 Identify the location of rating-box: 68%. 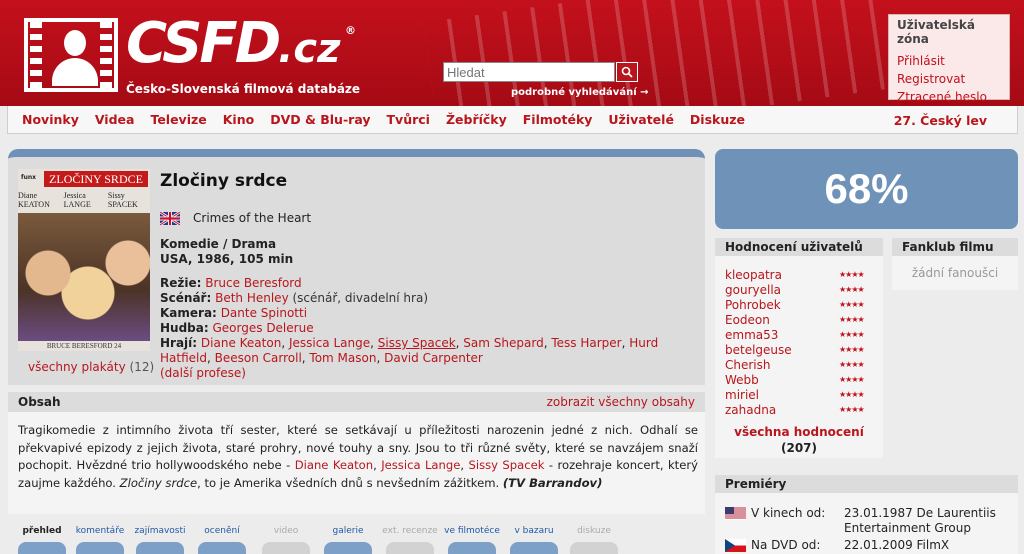
(866, 189).